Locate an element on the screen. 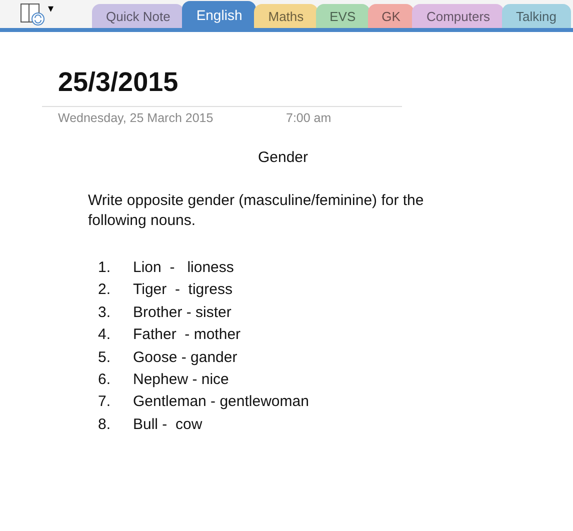 This screenshot has height=531, width=573. list-number: 4. is located at coordinates (105, 335).